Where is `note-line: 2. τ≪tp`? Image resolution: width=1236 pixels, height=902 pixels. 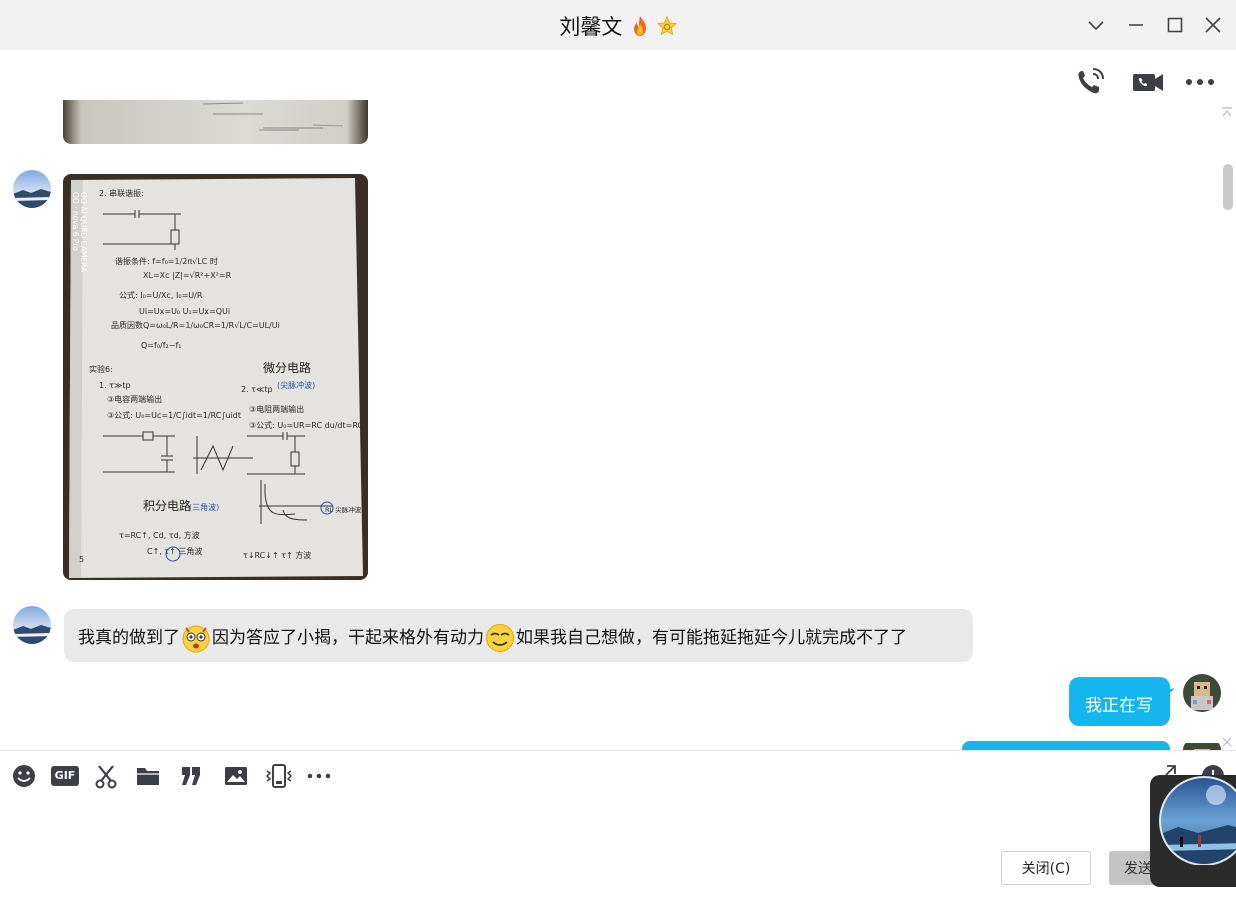 note-line: 2. τ≪tp is located at coordinates (257, 389).